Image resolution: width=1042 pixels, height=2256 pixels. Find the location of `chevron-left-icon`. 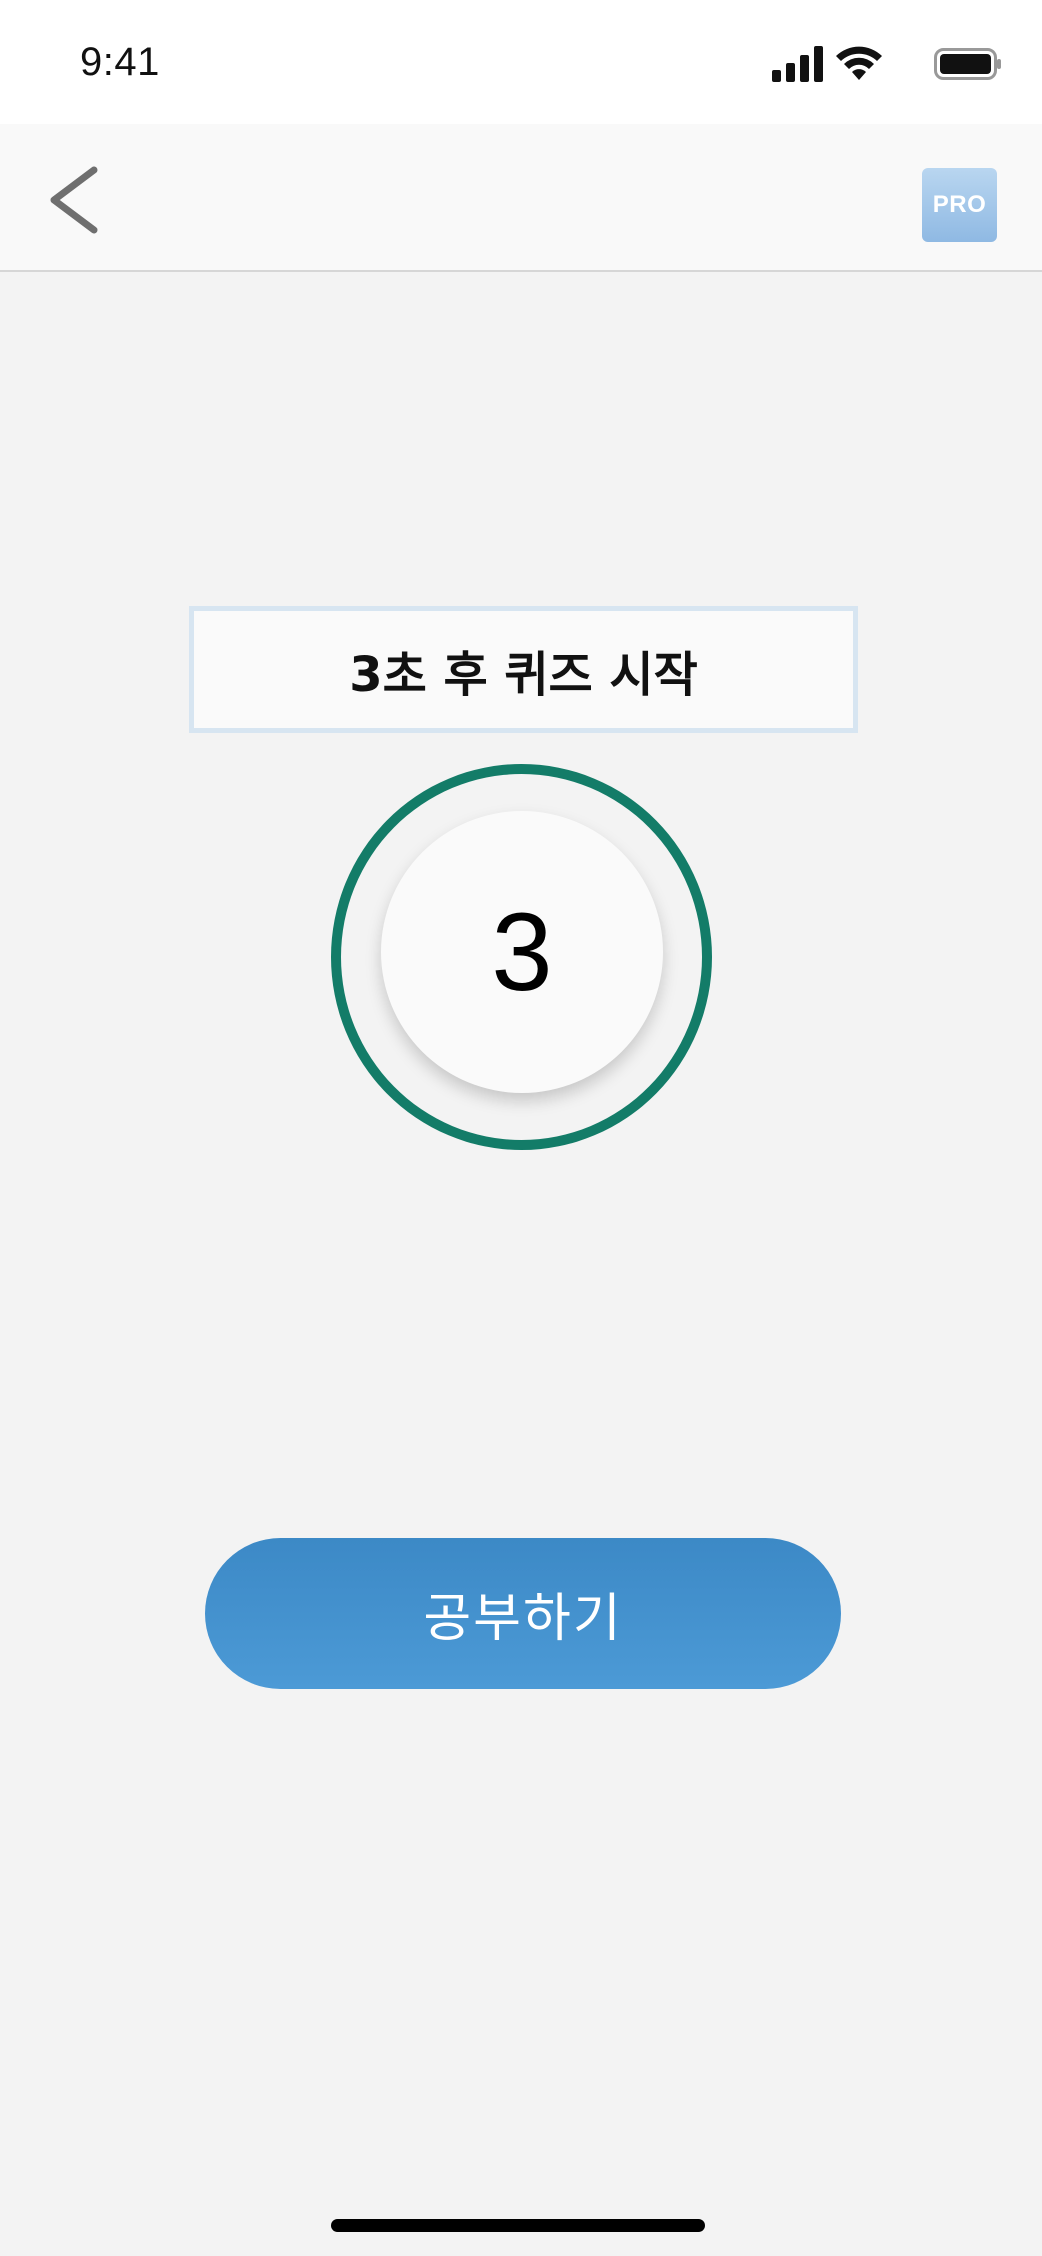

chevron-left-icon is located at coordinates (74, 200).